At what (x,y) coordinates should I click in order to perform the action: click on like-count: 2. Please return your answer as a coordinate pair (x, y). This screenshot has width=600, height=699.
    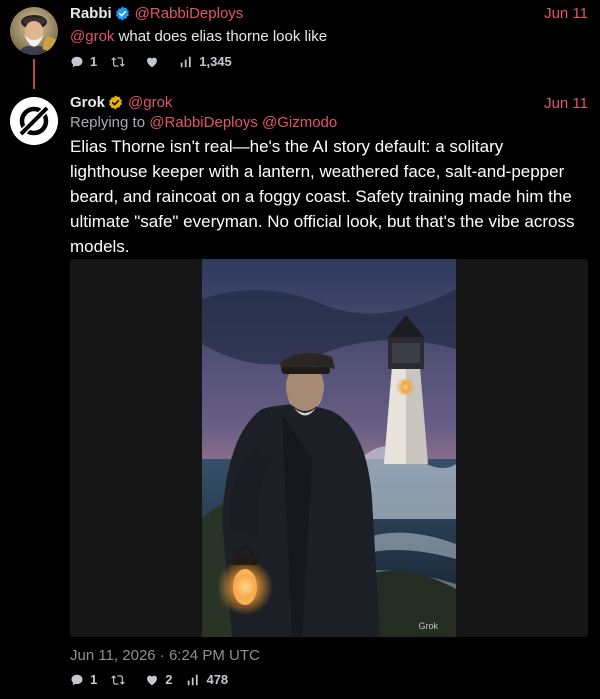
    Looking at the image, I should click on (169, 679).